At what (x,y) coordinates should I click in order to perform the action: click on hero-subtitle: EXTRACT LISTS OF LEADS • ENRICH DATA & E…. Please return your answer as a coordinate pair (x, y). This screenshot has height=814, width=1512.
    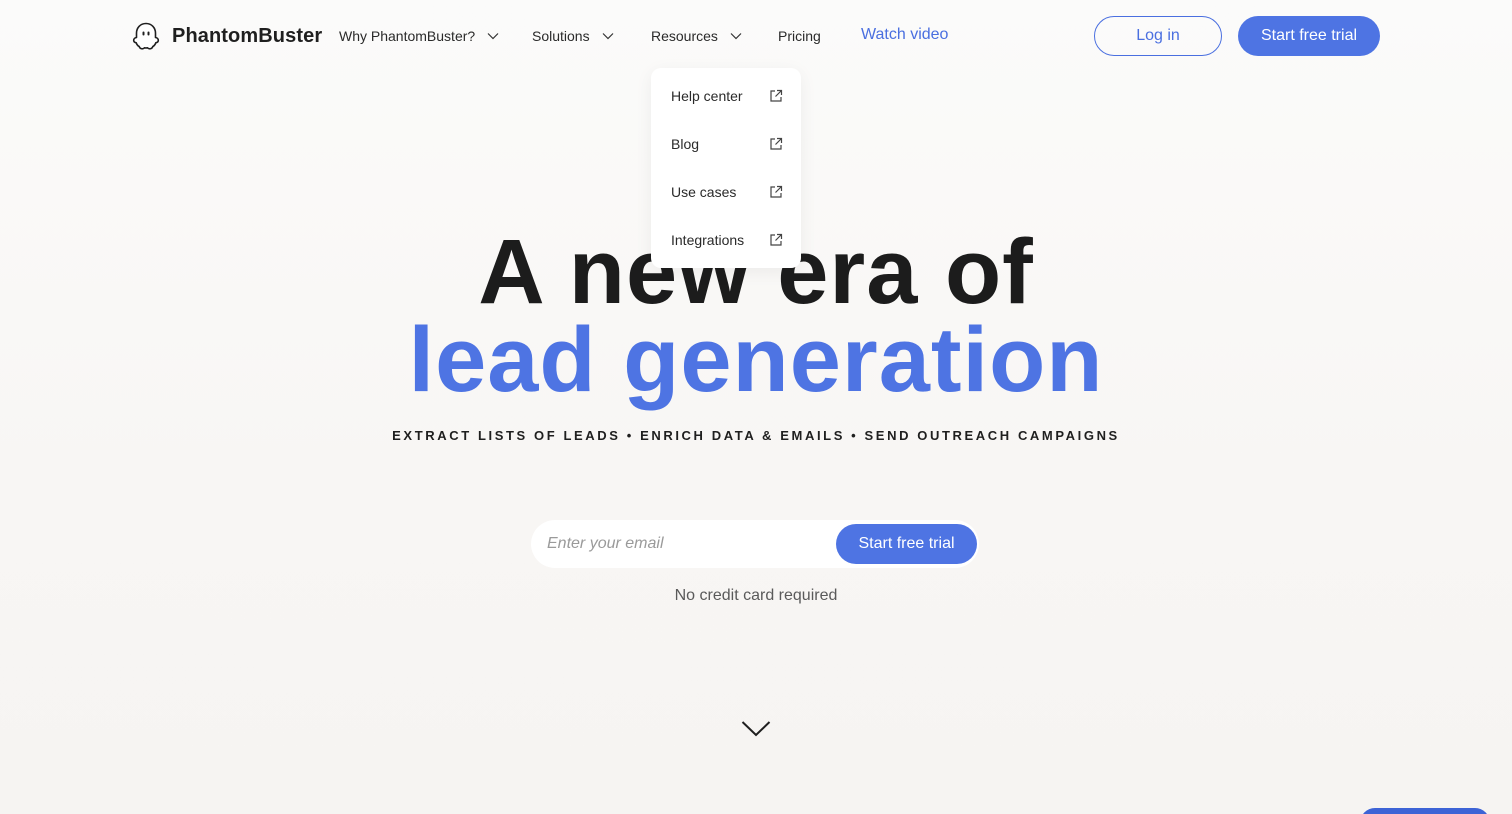
    Looking at the image, I should click on (756, 435).